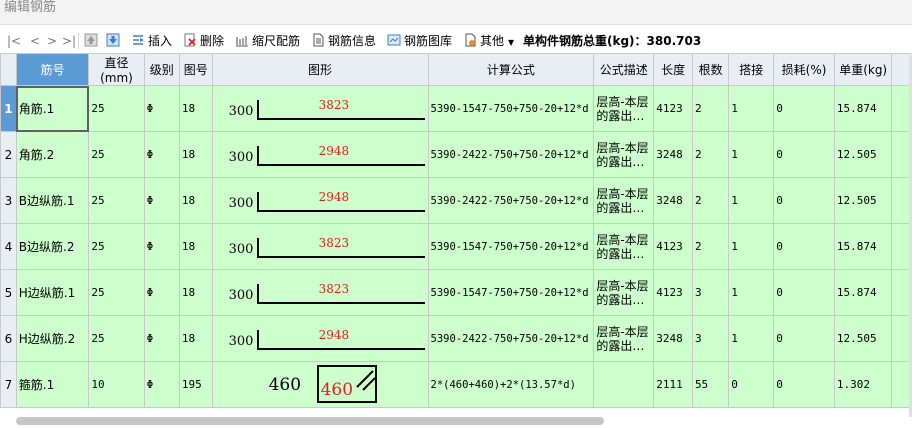 This screenshot has height=428, width=912. What do you see at coordinates (161, 69) in the screenshot?
I see `col-header-grade: 级别` at bounding box center [161, 69].